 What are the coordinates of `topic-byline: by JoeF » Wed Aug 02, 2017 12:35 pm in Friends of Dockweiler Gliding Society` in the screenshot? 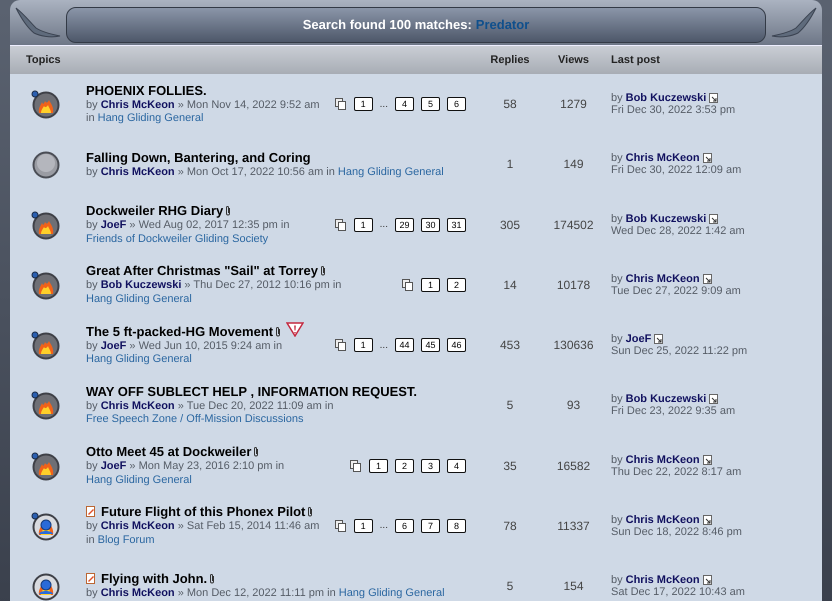 It's located at (188, 232).